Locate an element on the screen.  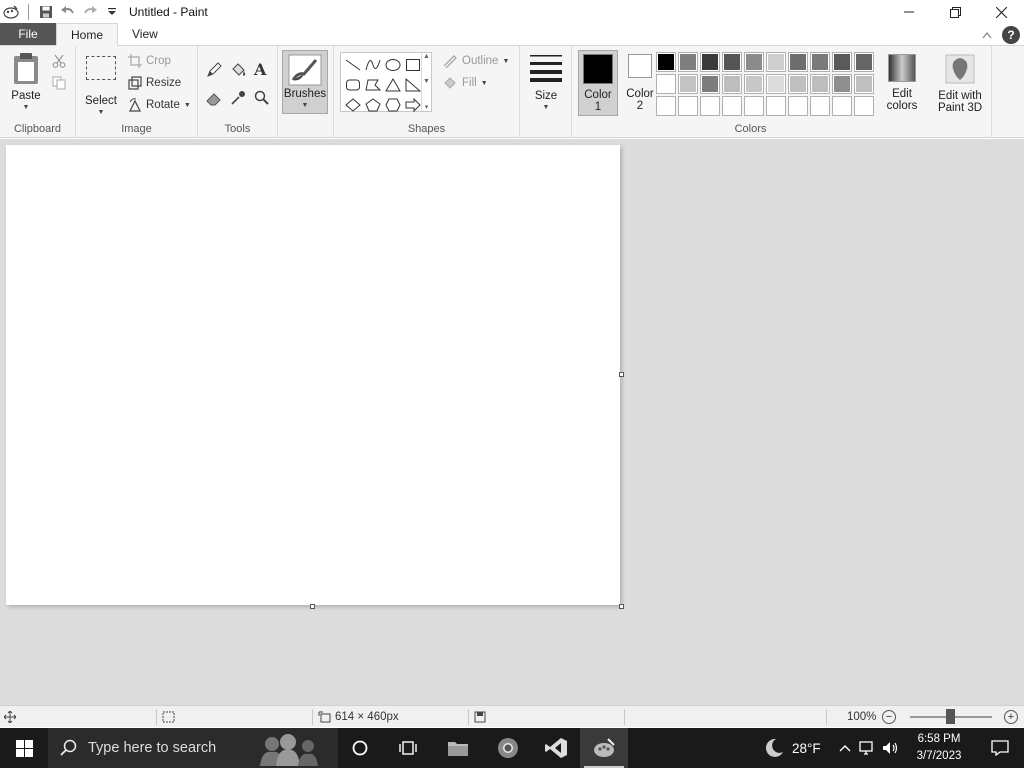
arrow-shape-icon is located at coordinates (413, 105).